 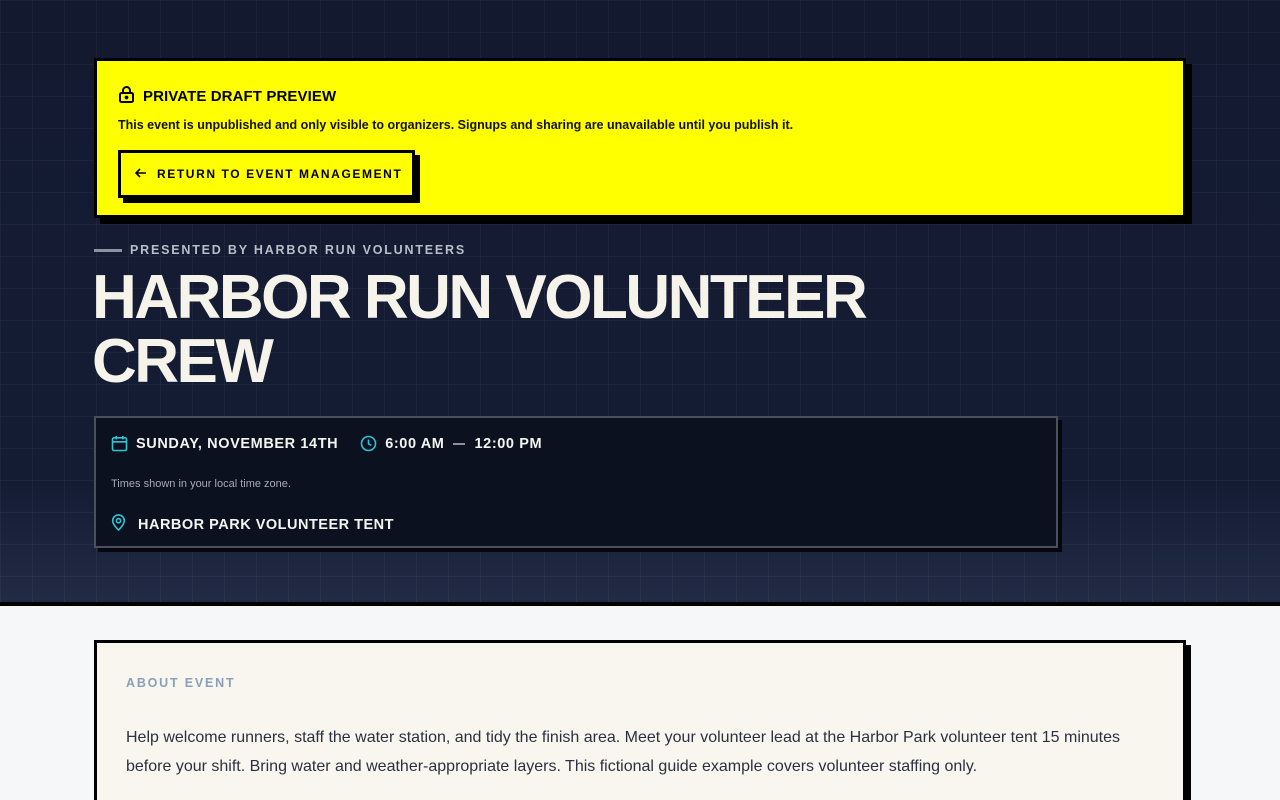 I want to click on draft-banner-title: PRIVATE DRAFT PREVIEW, so click(x=240, y=96).